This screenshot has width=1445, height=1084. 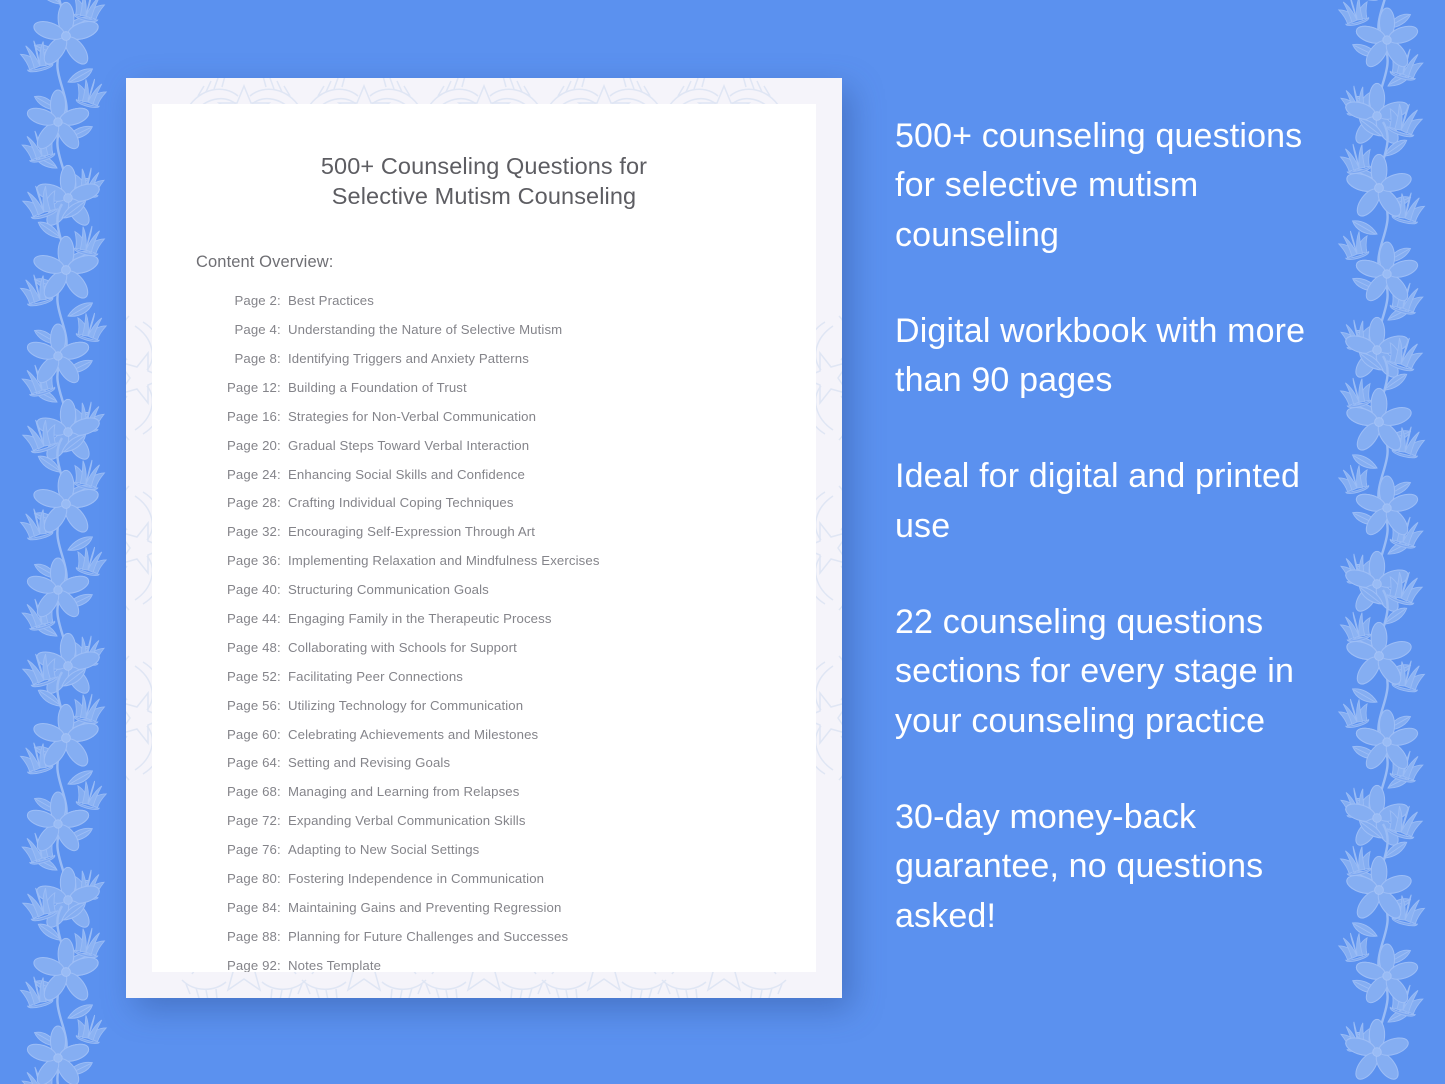 I want to click on toc-page-number: Page 8, so click(x=255, y=358).